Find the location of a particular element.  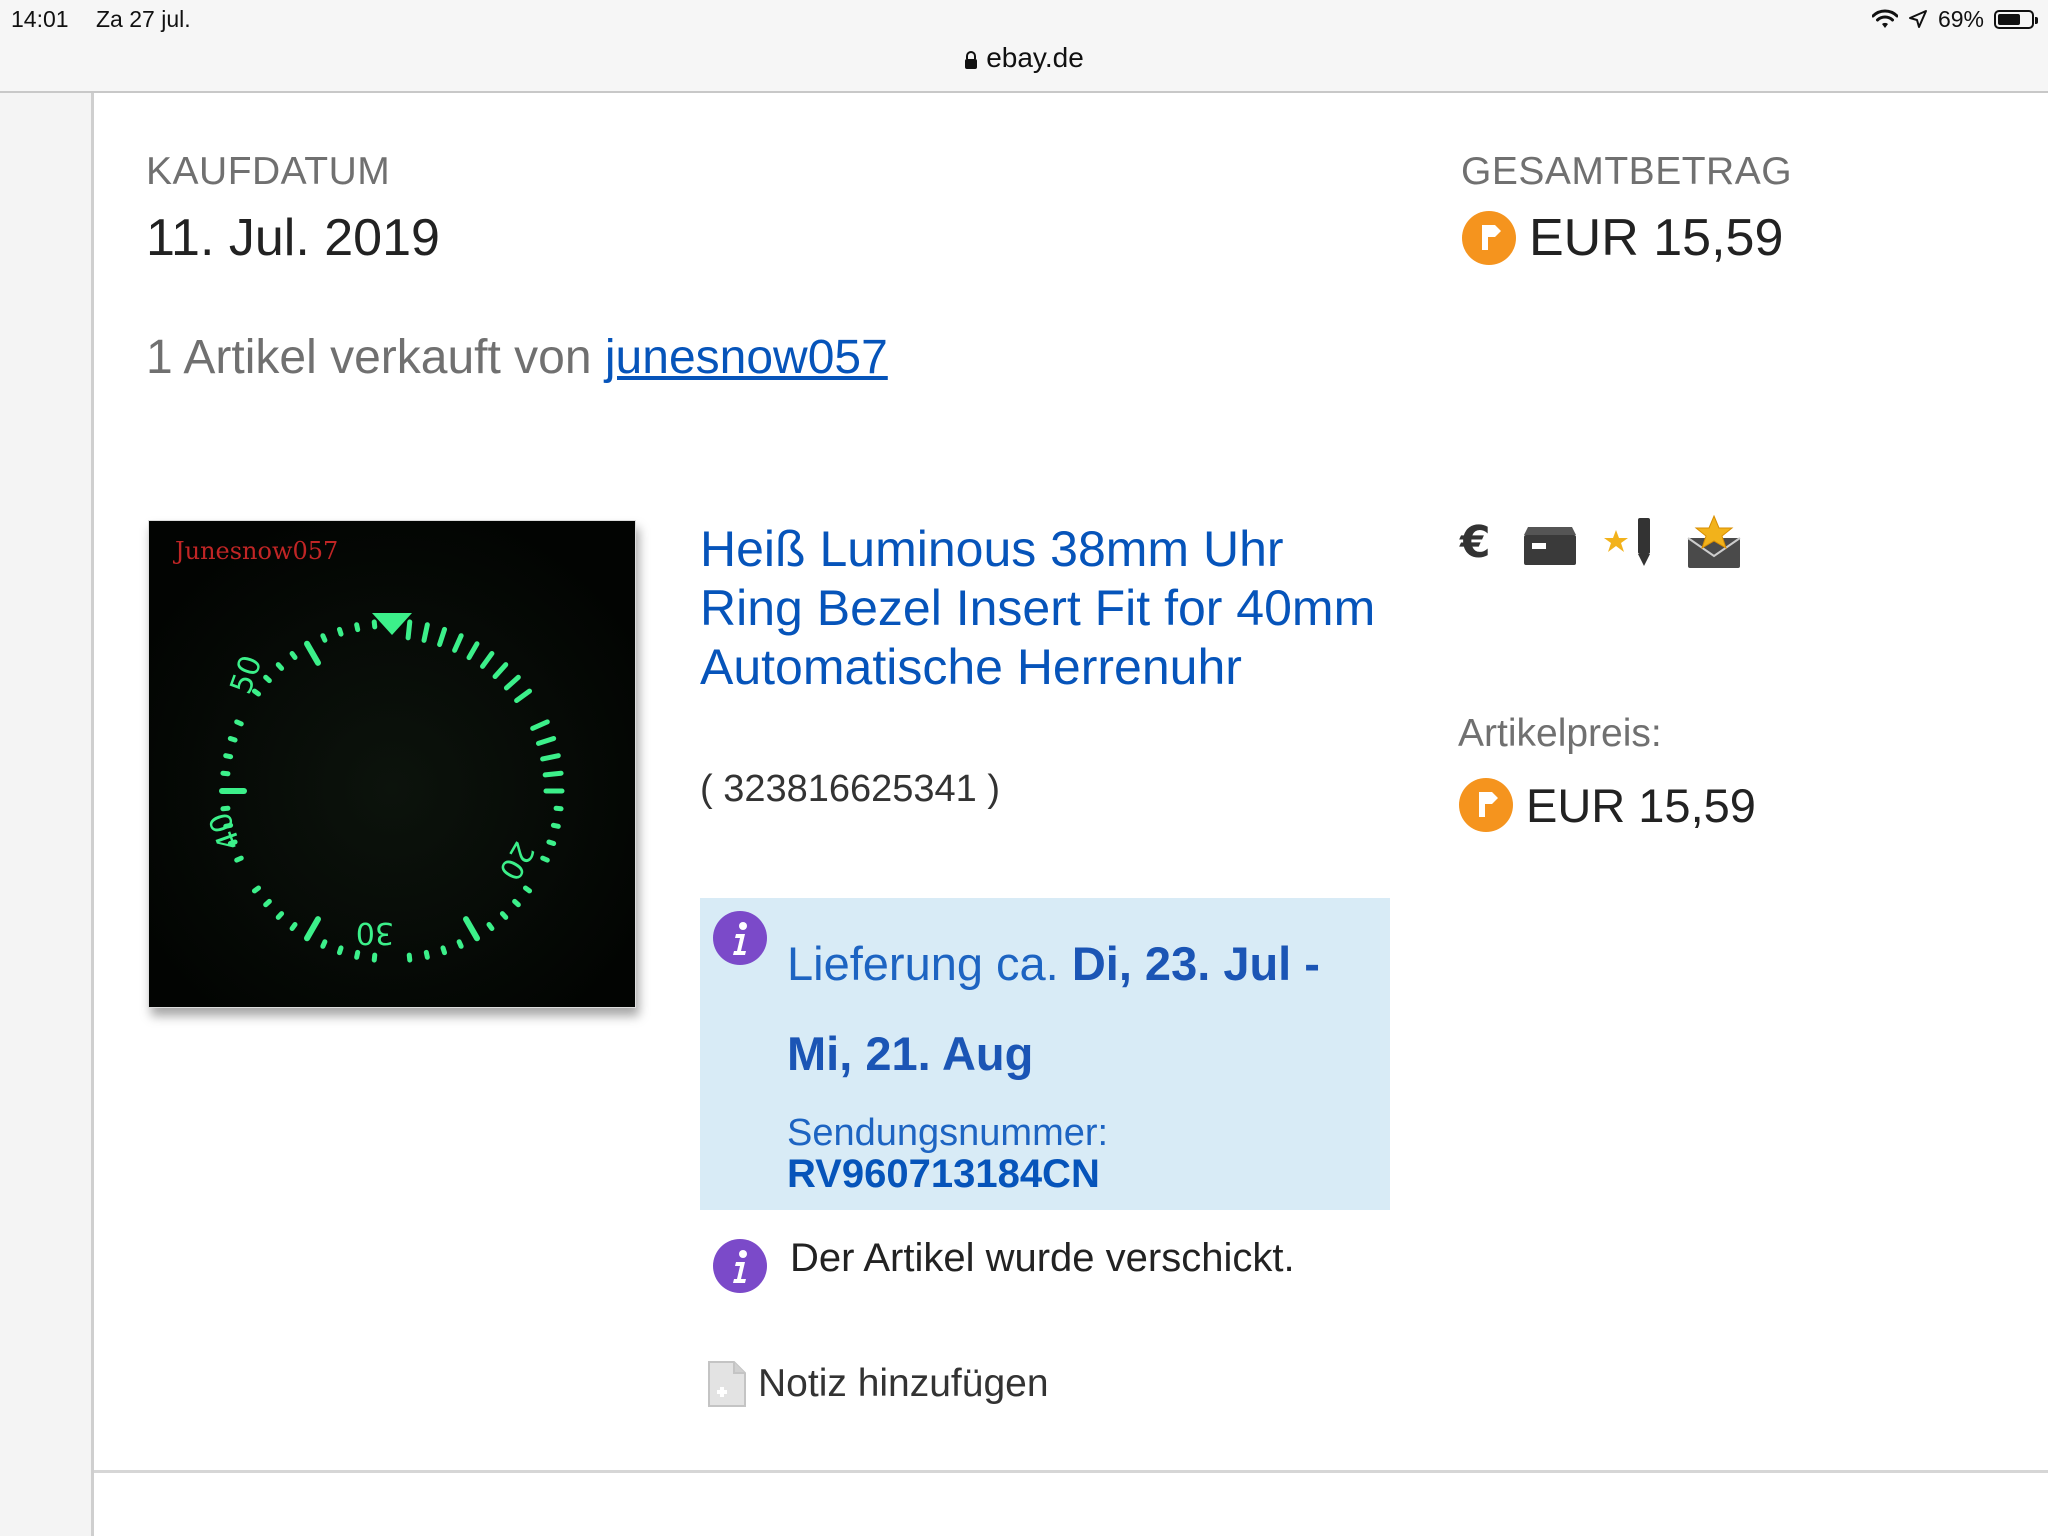

item-number: ( 323816625341 ) is located at coordinates (850, 789).